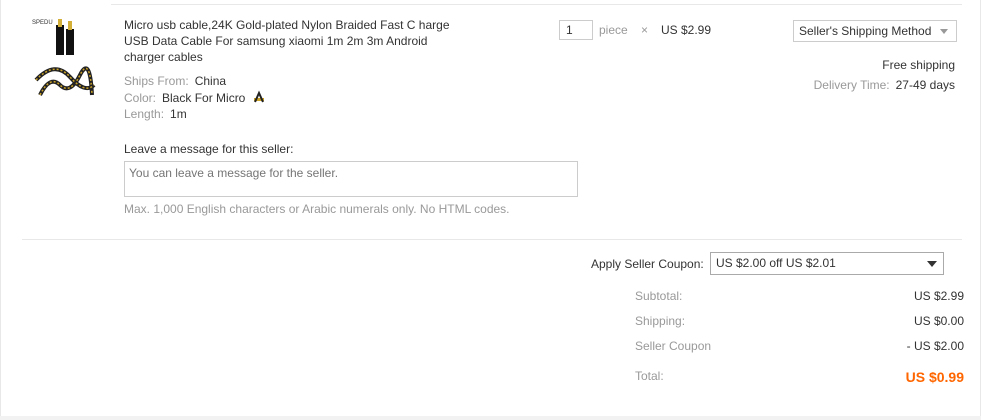 Image resolution: width=981 pixels, height=420 pixels. What do you see at coordinates (944, 31) in the screenshot?
I see `chevron-down-icon` at bounding box center [944, 31].